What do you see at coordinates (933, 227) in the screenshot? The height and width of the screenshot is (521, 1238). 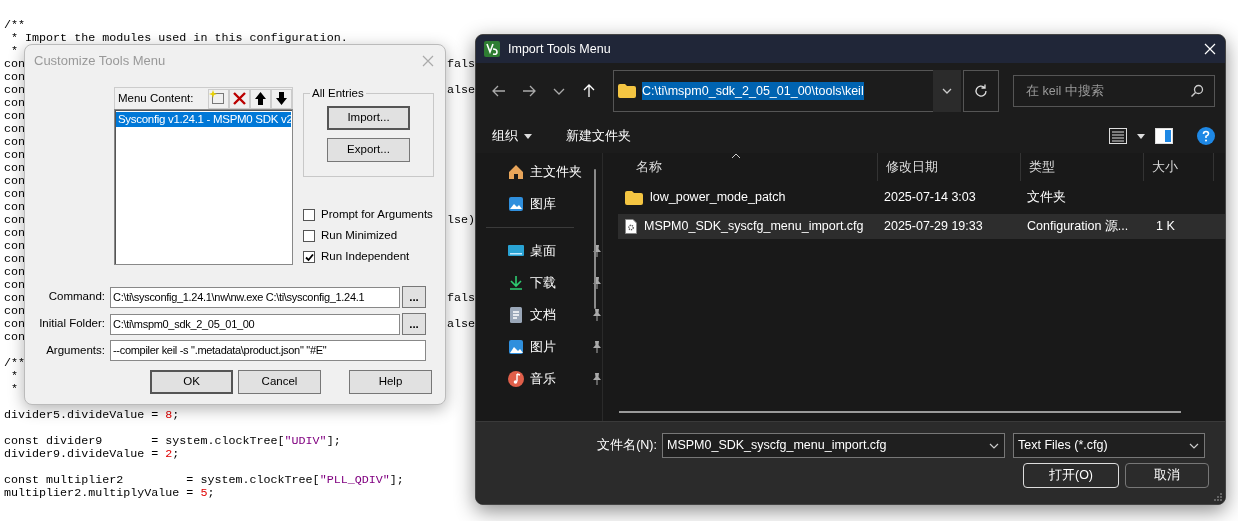 I see `file-date: 2025-07-29 19:33` at bounding box center [933, 227].